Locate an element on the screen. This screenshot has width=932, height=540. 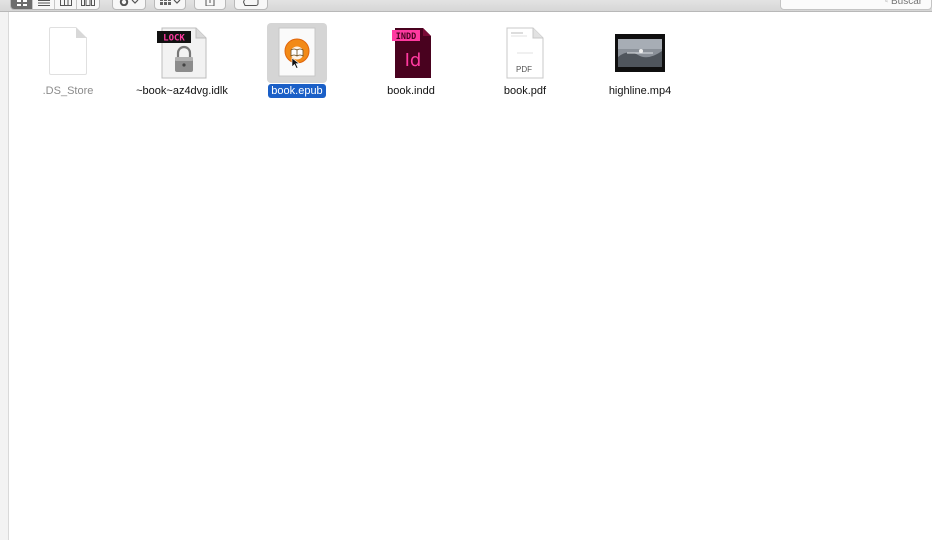
indesign-document-icon: INDD Id is located at coordinates (411, 53).